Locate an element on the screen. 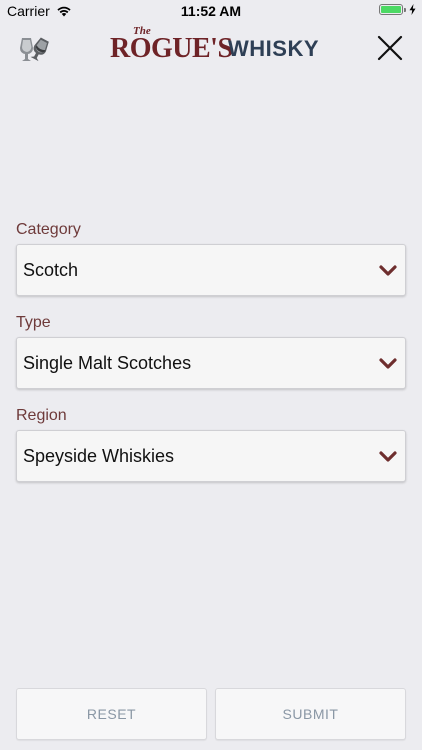  region-select: Speyside Whiskies is located at coordinates (211, 456).